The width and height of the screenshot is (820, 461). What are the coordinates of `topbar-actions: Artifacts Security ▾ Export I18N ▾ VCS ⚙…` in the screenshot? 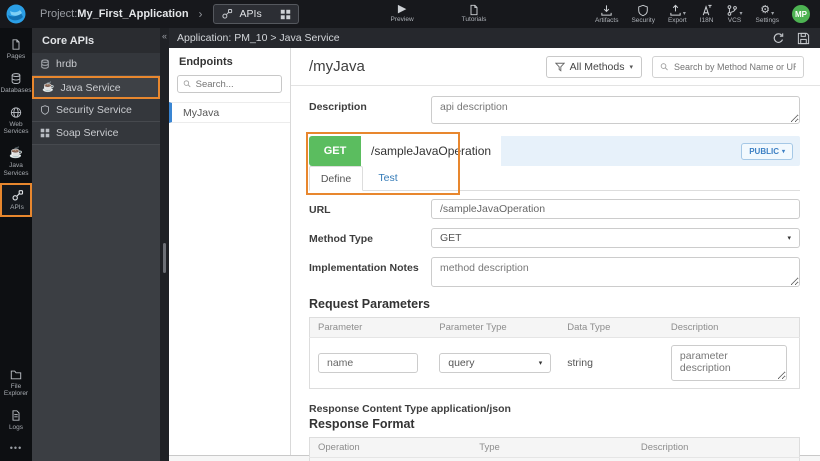 It's located at (702, 14).